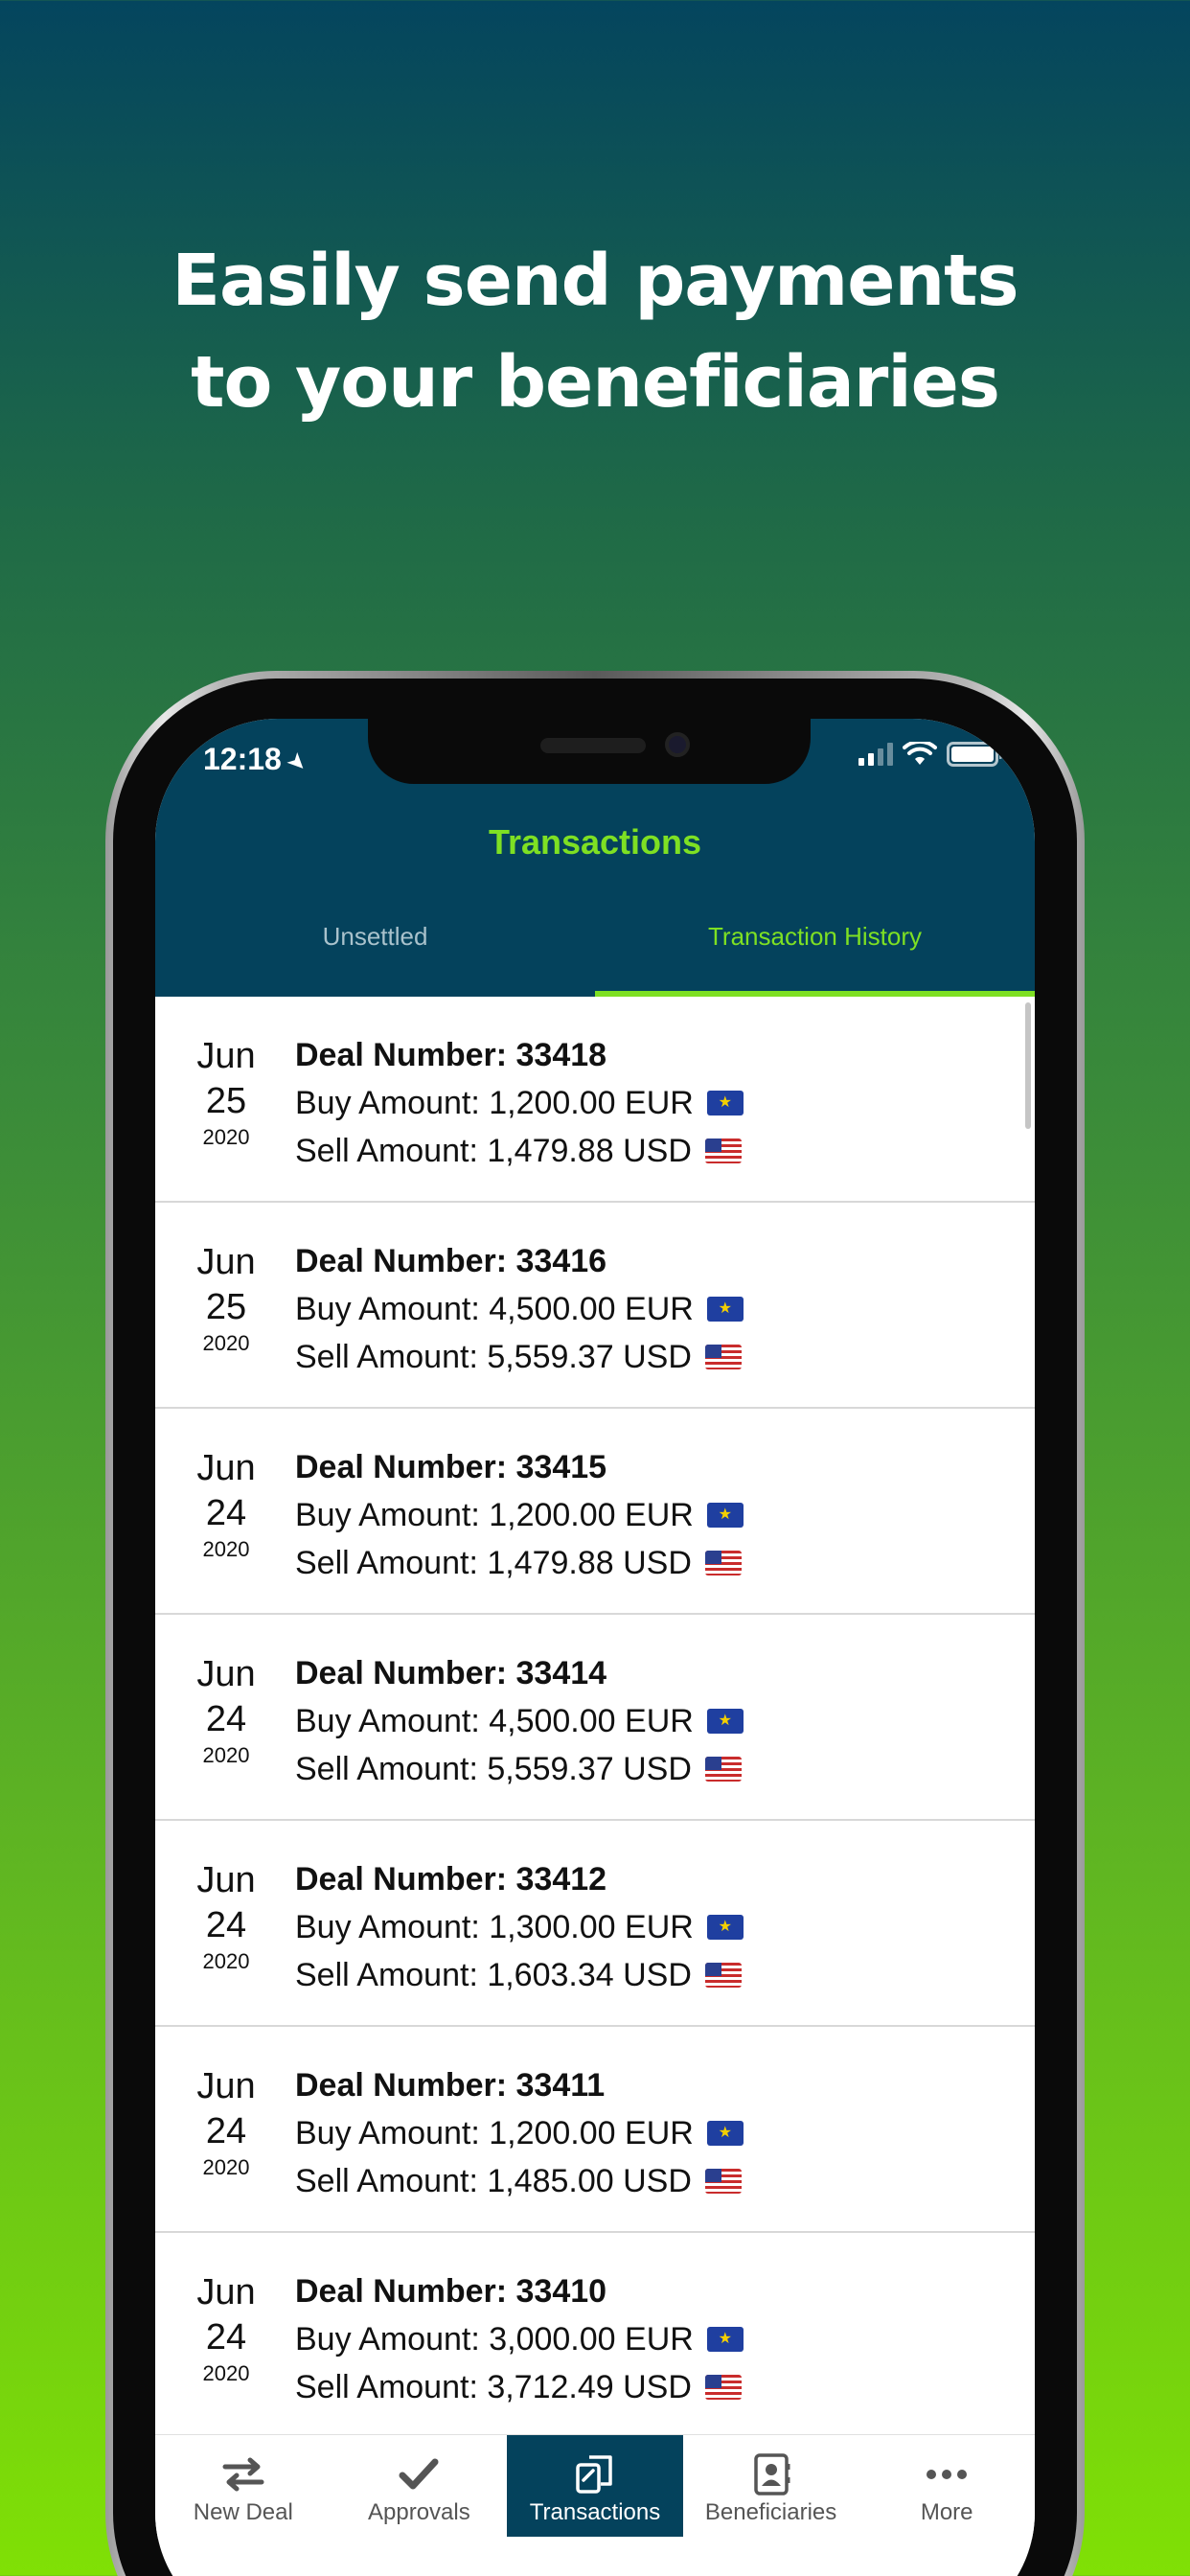  What do you see at coordinates (975, 754) in the screenshot?
I see `battery-icon` at bounding box center [975, 754].